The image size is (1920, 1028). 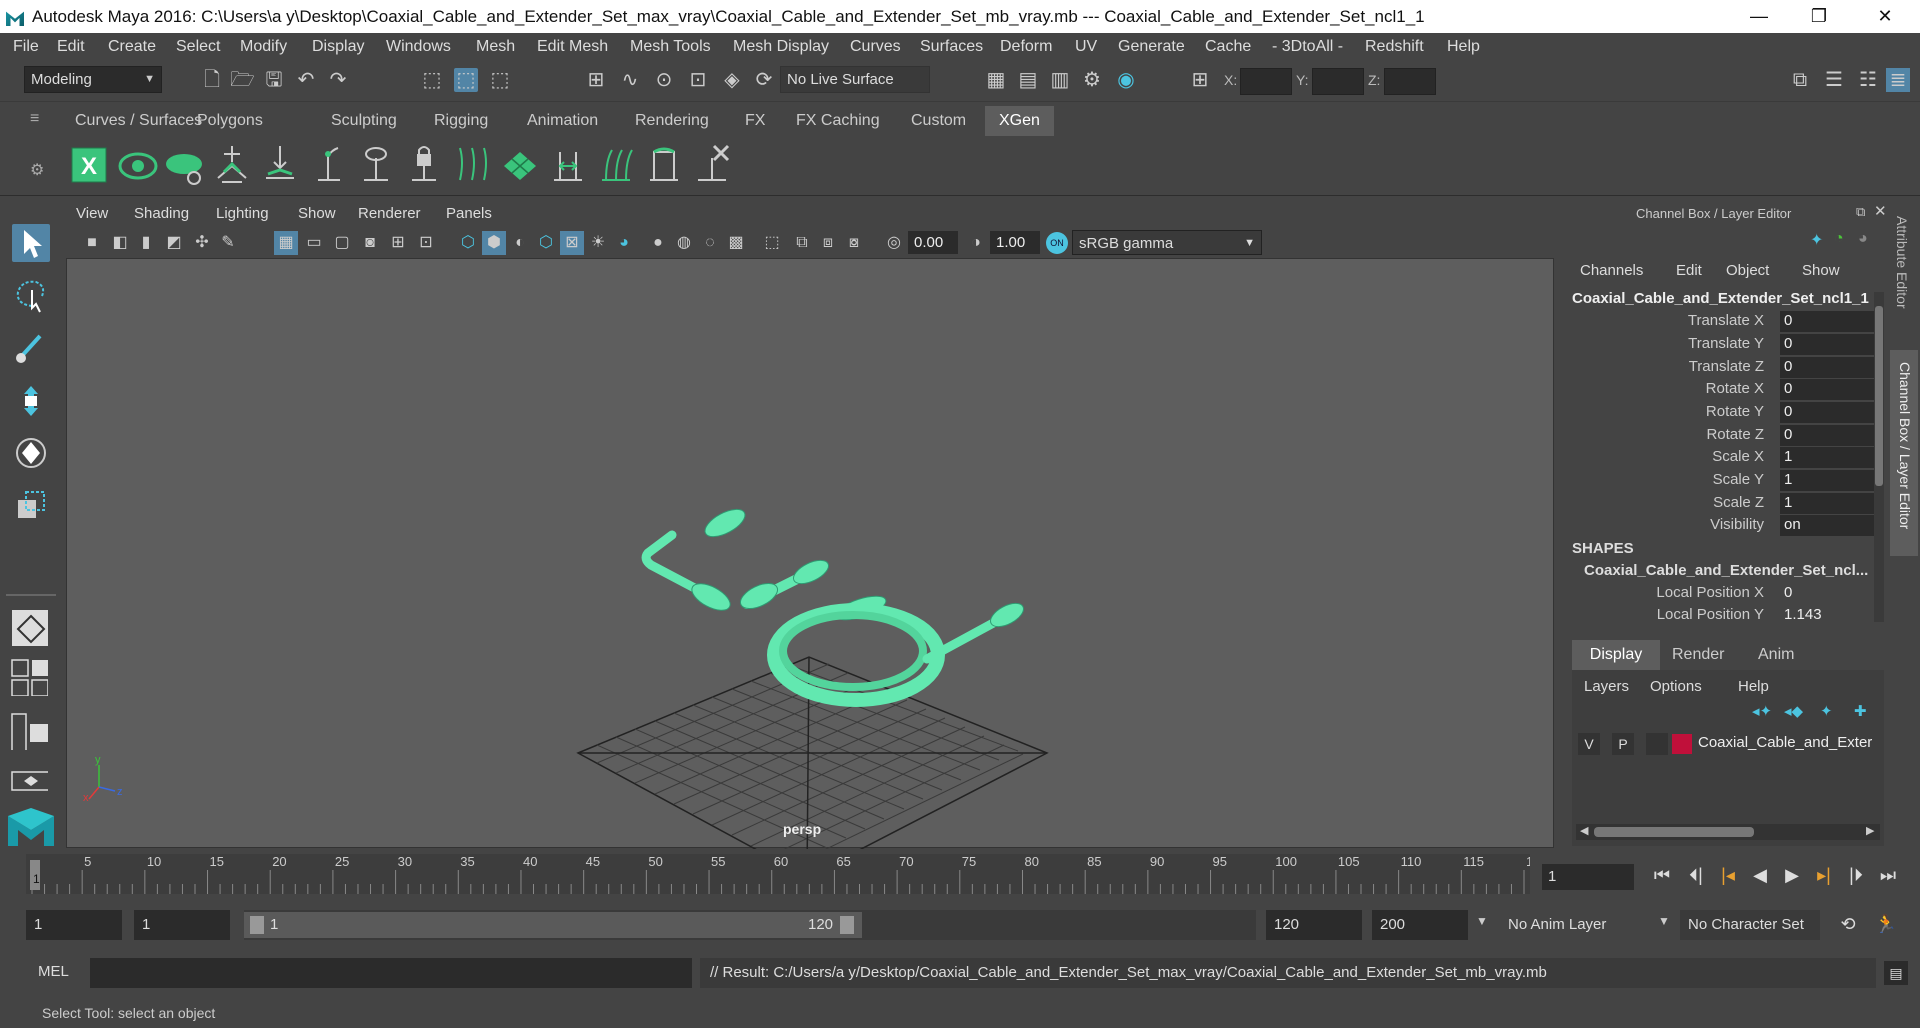 I want to click on menu-deform: Deform, so click(x=1026, y=46).